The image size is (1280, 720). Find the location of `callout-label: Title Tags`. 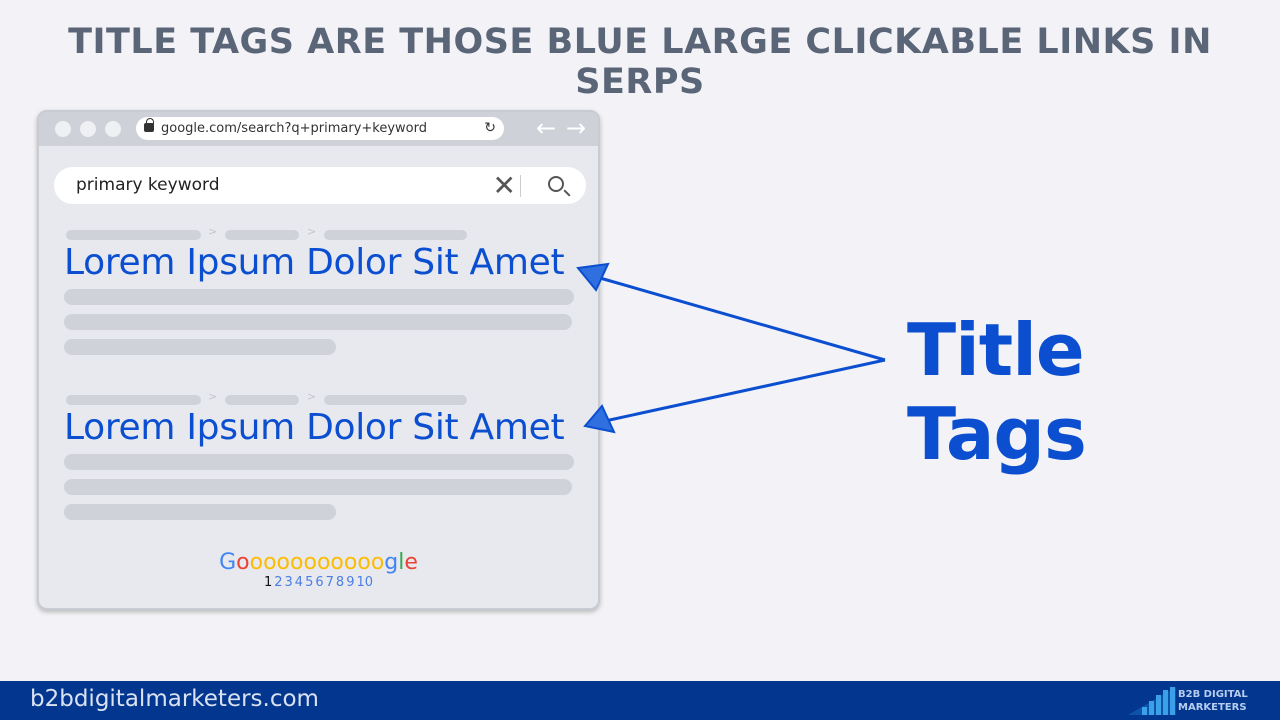

callout-label: Title Tags is located at coordinates (997, 392).